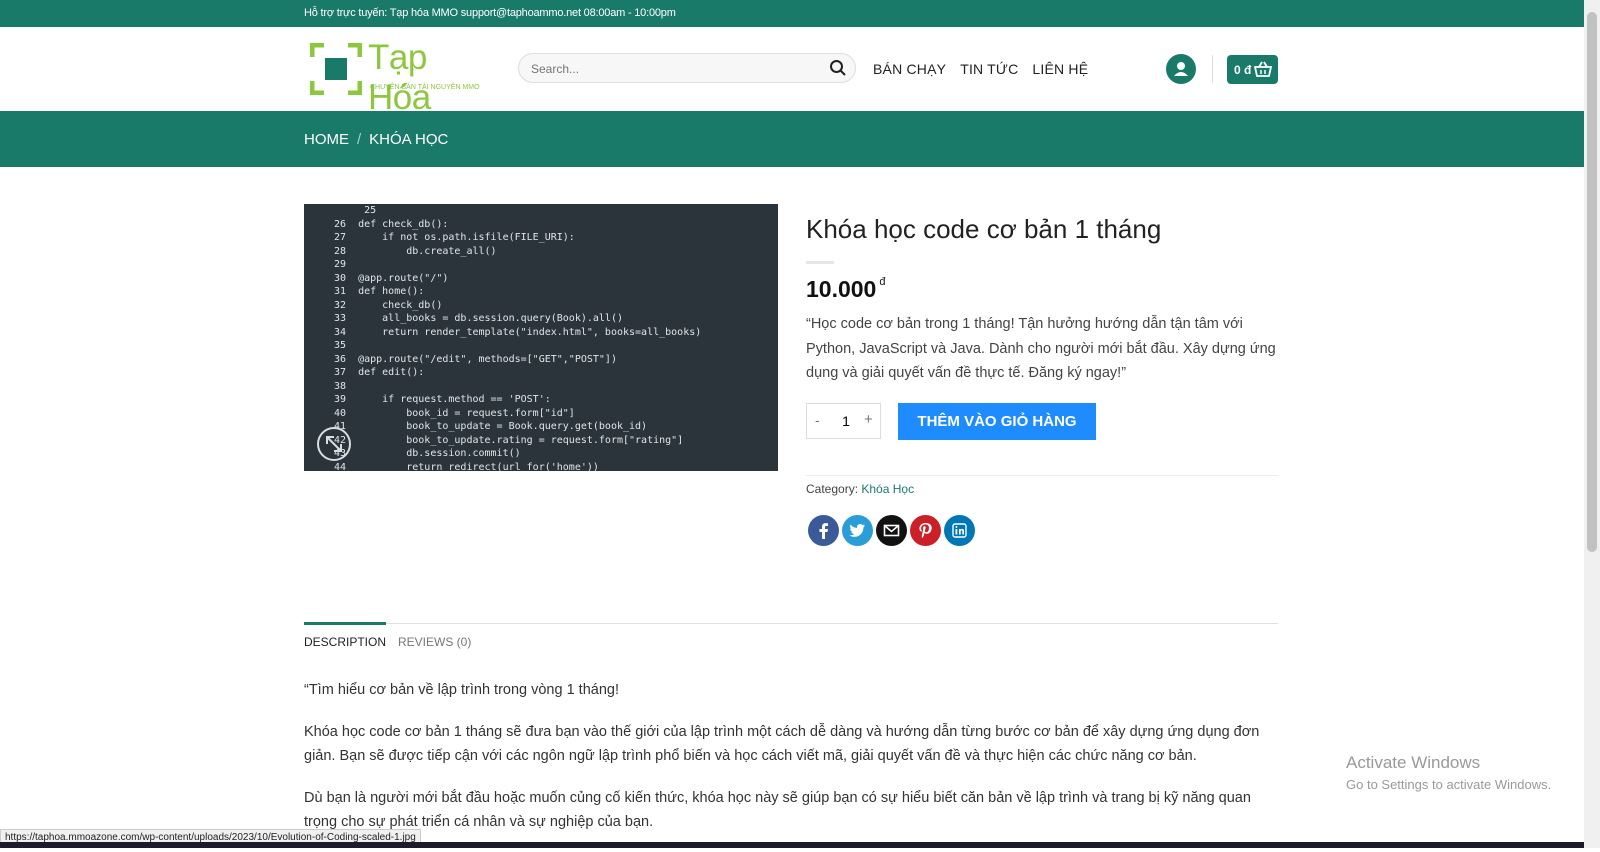 Image resolution: width=1600 pixels, height=852 pixels. I want to click on cart-button: 0 đ, so click(1252, 69).